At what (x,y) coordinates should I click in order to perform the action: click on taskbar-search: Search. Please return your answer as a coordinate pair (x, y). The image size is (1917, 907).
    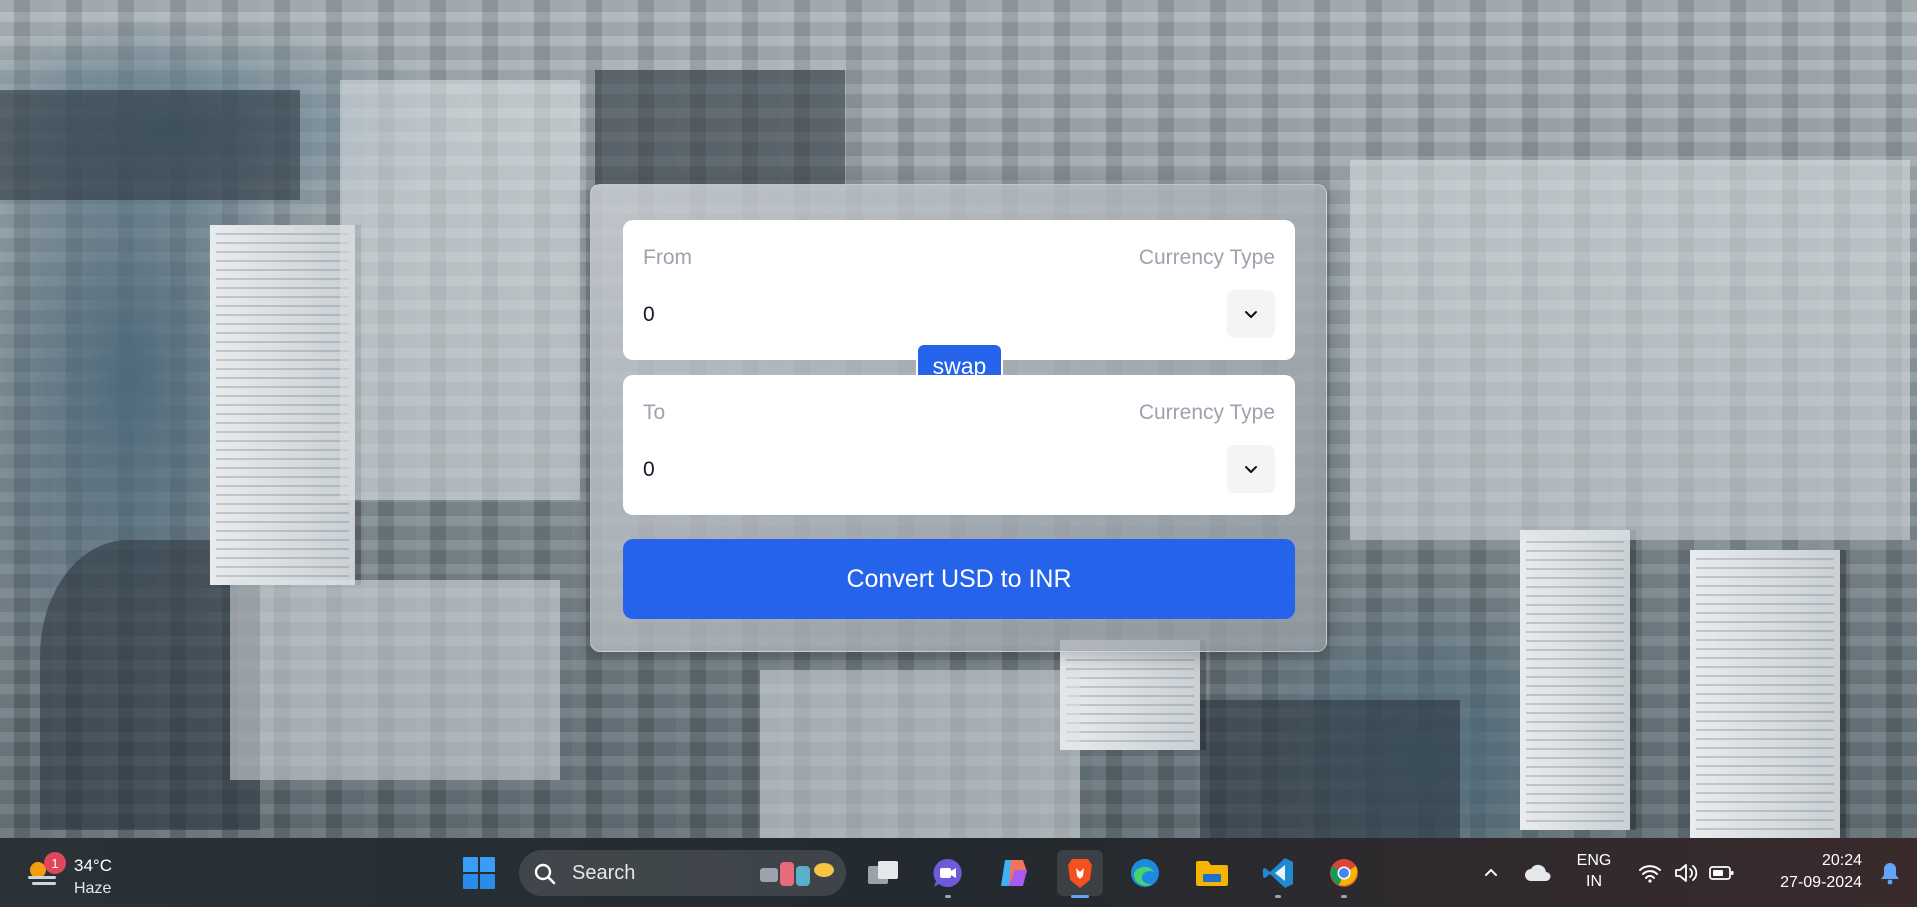
    Looking at the image, I should click on (682, 873).